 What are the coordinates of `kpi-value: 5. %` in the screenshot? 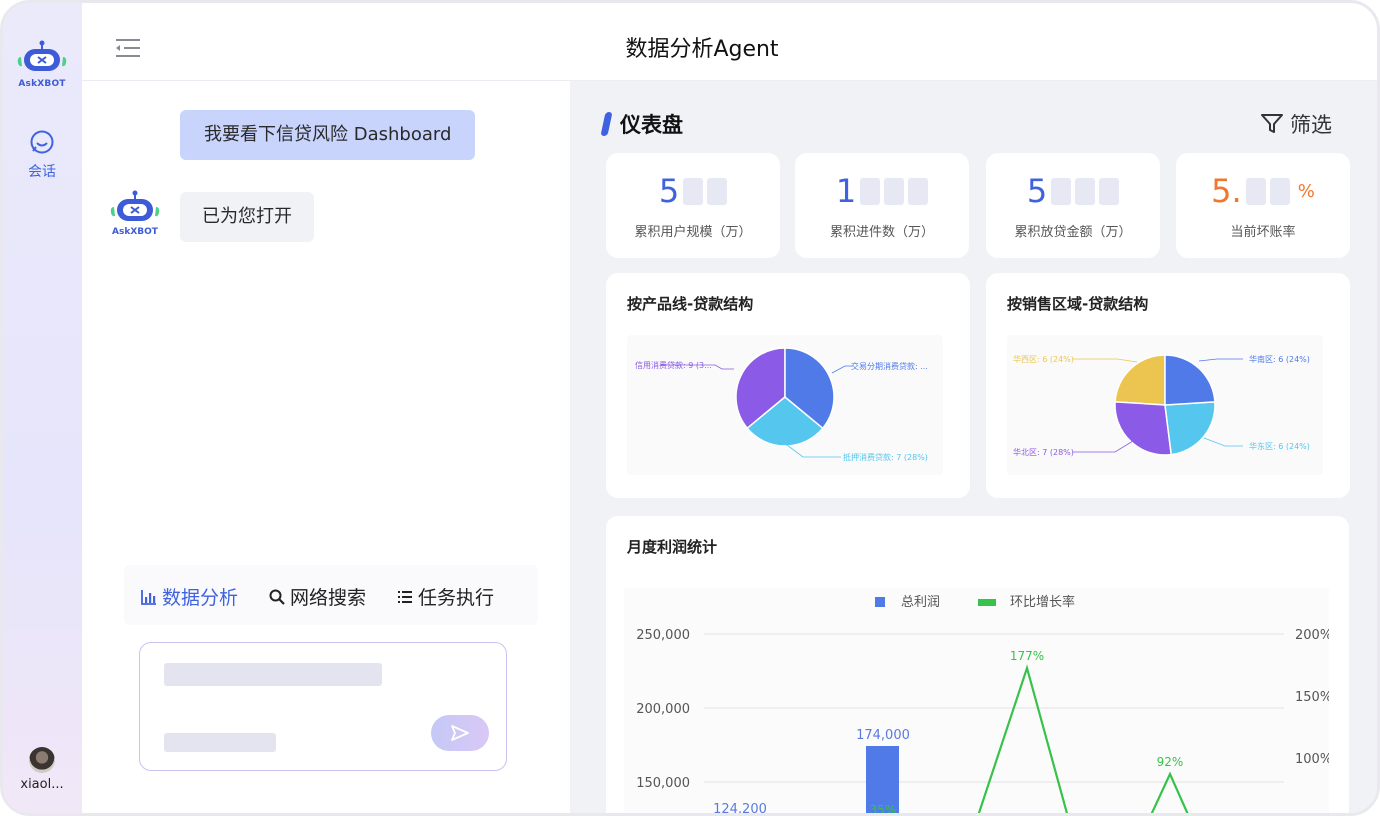 It's located at (1263, 191).